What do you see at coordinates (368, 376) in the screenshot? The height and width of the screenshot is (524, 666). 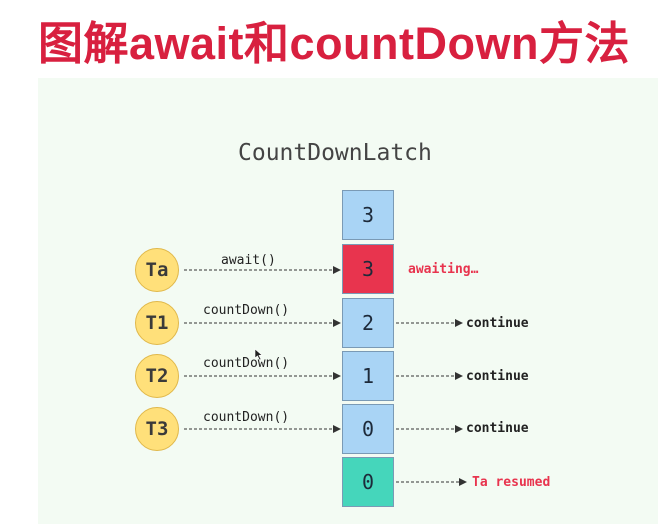 I see `latch-cell-t2: 1` at bounding box center [368, 376].